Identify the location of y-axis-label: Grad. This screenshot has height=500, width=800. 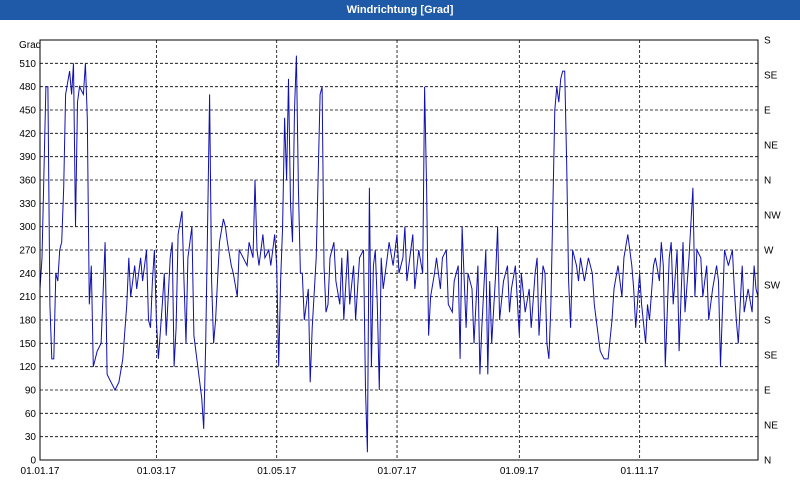
(30, 45).